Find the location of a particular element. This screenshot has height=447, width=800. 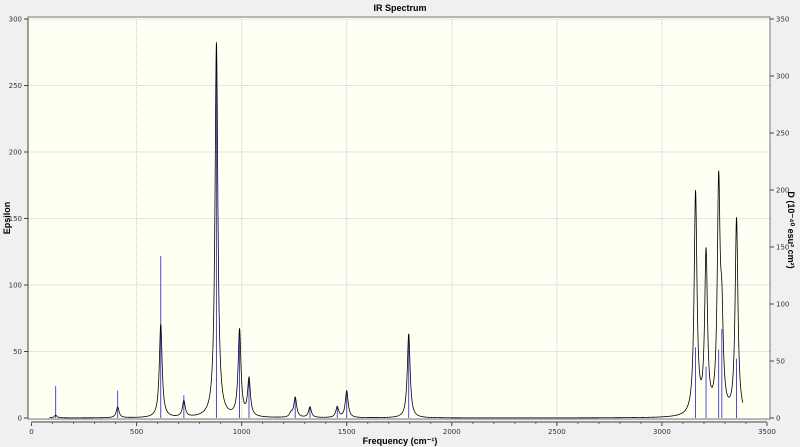

chart-title: IR Spectrum is located at coordinates (399, 8).